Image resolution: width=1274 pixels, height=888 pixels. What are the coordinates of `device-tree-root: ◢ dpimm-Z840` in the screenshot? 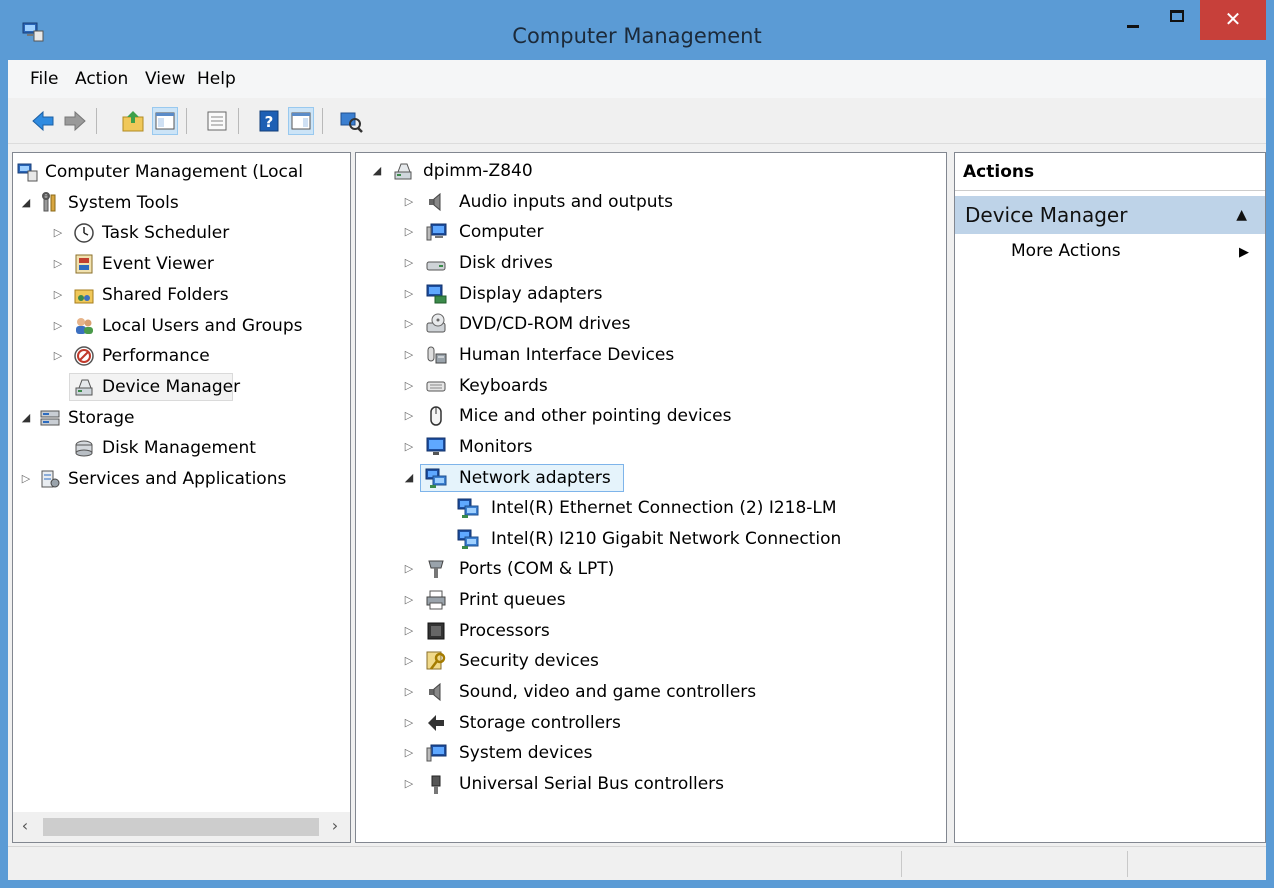 It's located at (651, 171).